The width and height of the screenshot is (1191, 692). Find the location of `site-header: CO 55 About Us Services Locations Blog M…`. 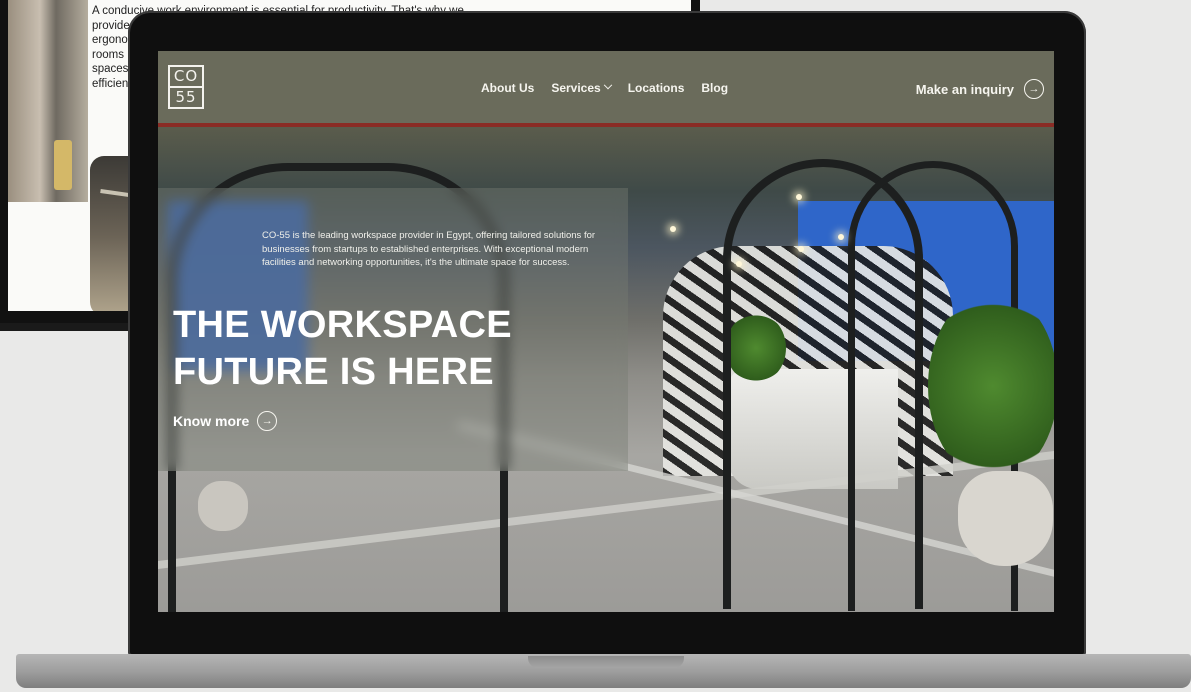

site-header: CO 55 About Us Services Locations Blog M… is located at coordinates (606, 87).